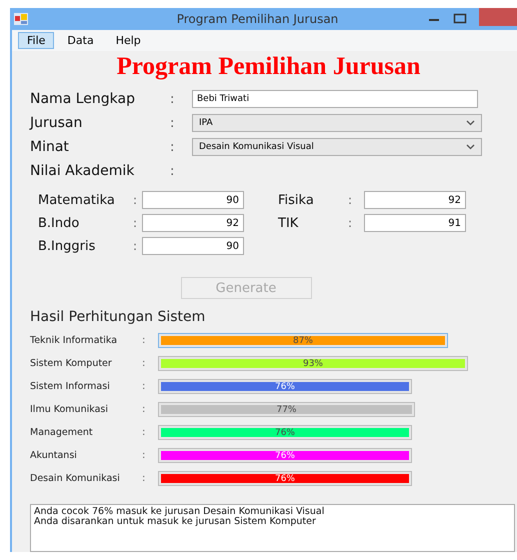 This screenshot has height=560, width=517. I want to click on dropdown: IPA, so click(337, 123).